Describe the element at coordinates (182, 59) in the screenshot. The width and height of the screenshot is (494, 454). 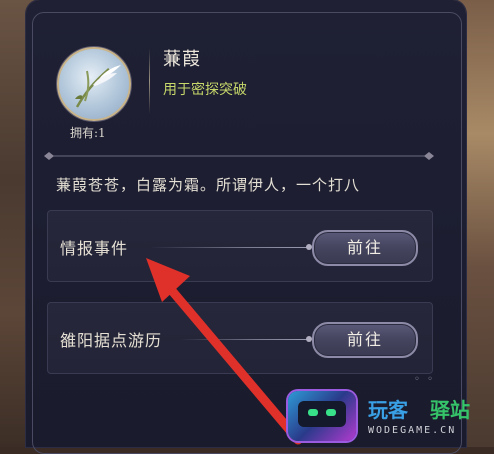
I see `item-name: 蒹葭` at that location.